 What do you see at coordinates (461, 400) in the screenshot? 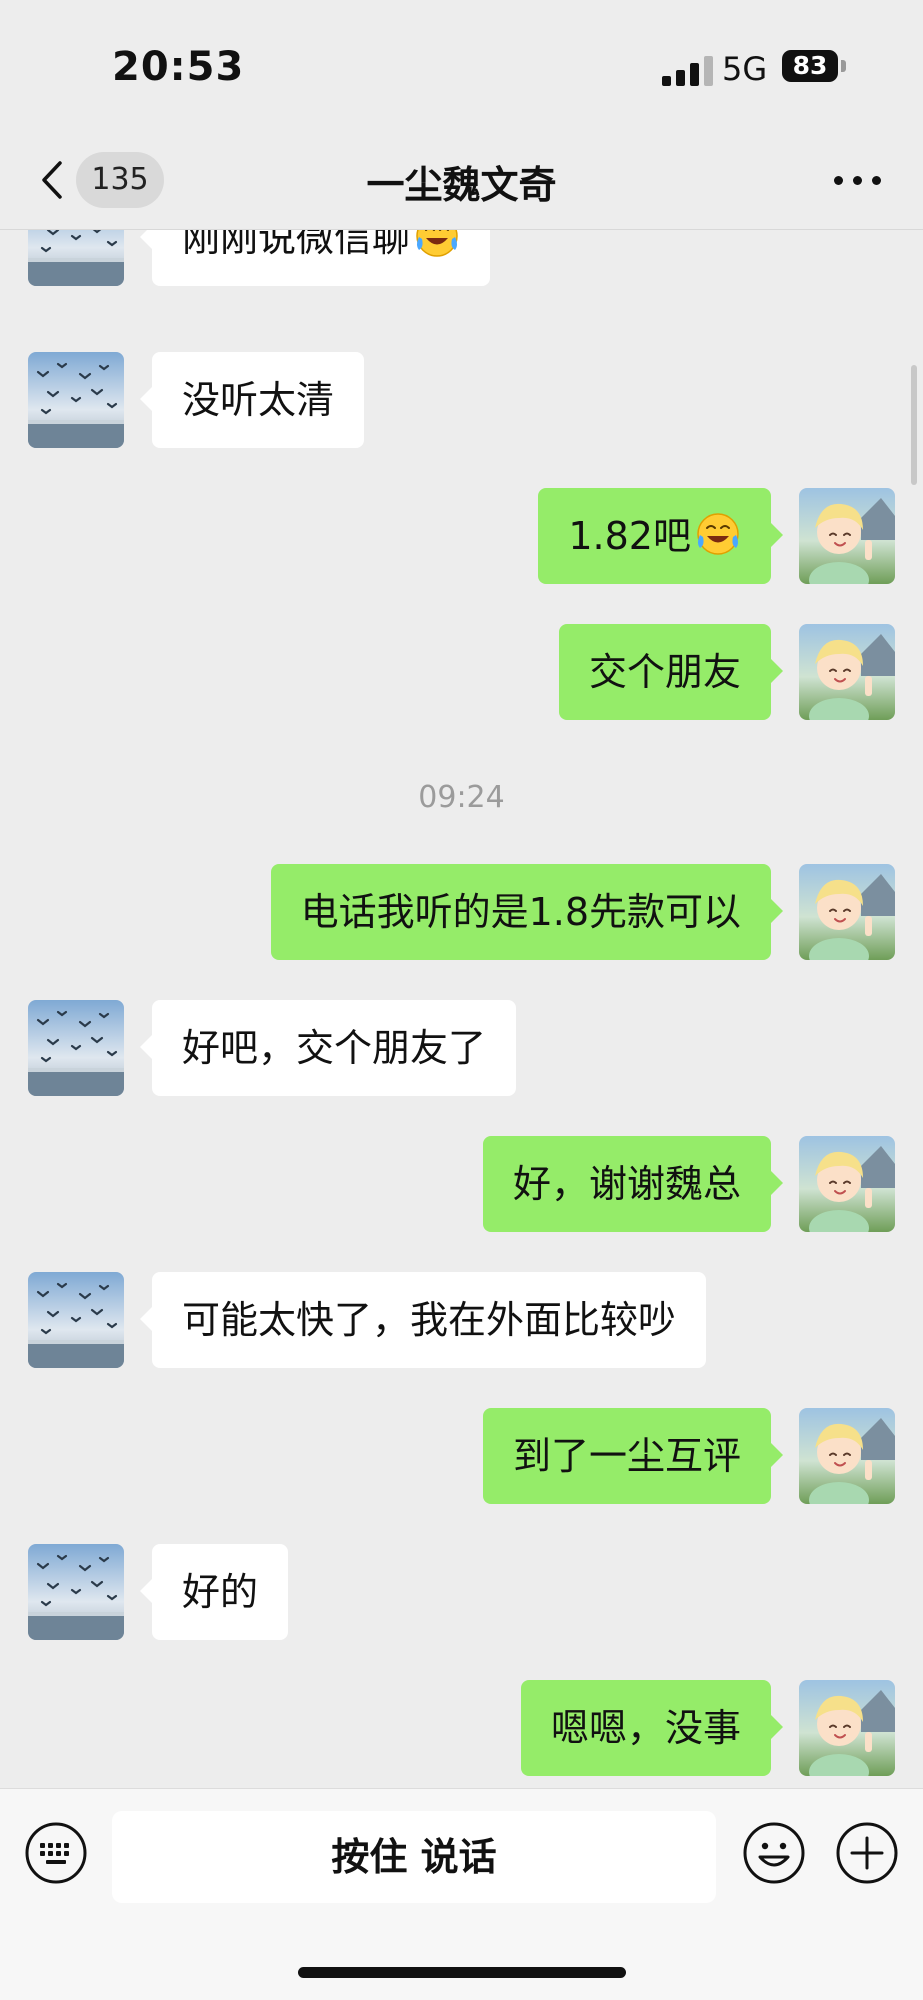
I see `message-row: 没听太清` at bounding box center [461, 400].